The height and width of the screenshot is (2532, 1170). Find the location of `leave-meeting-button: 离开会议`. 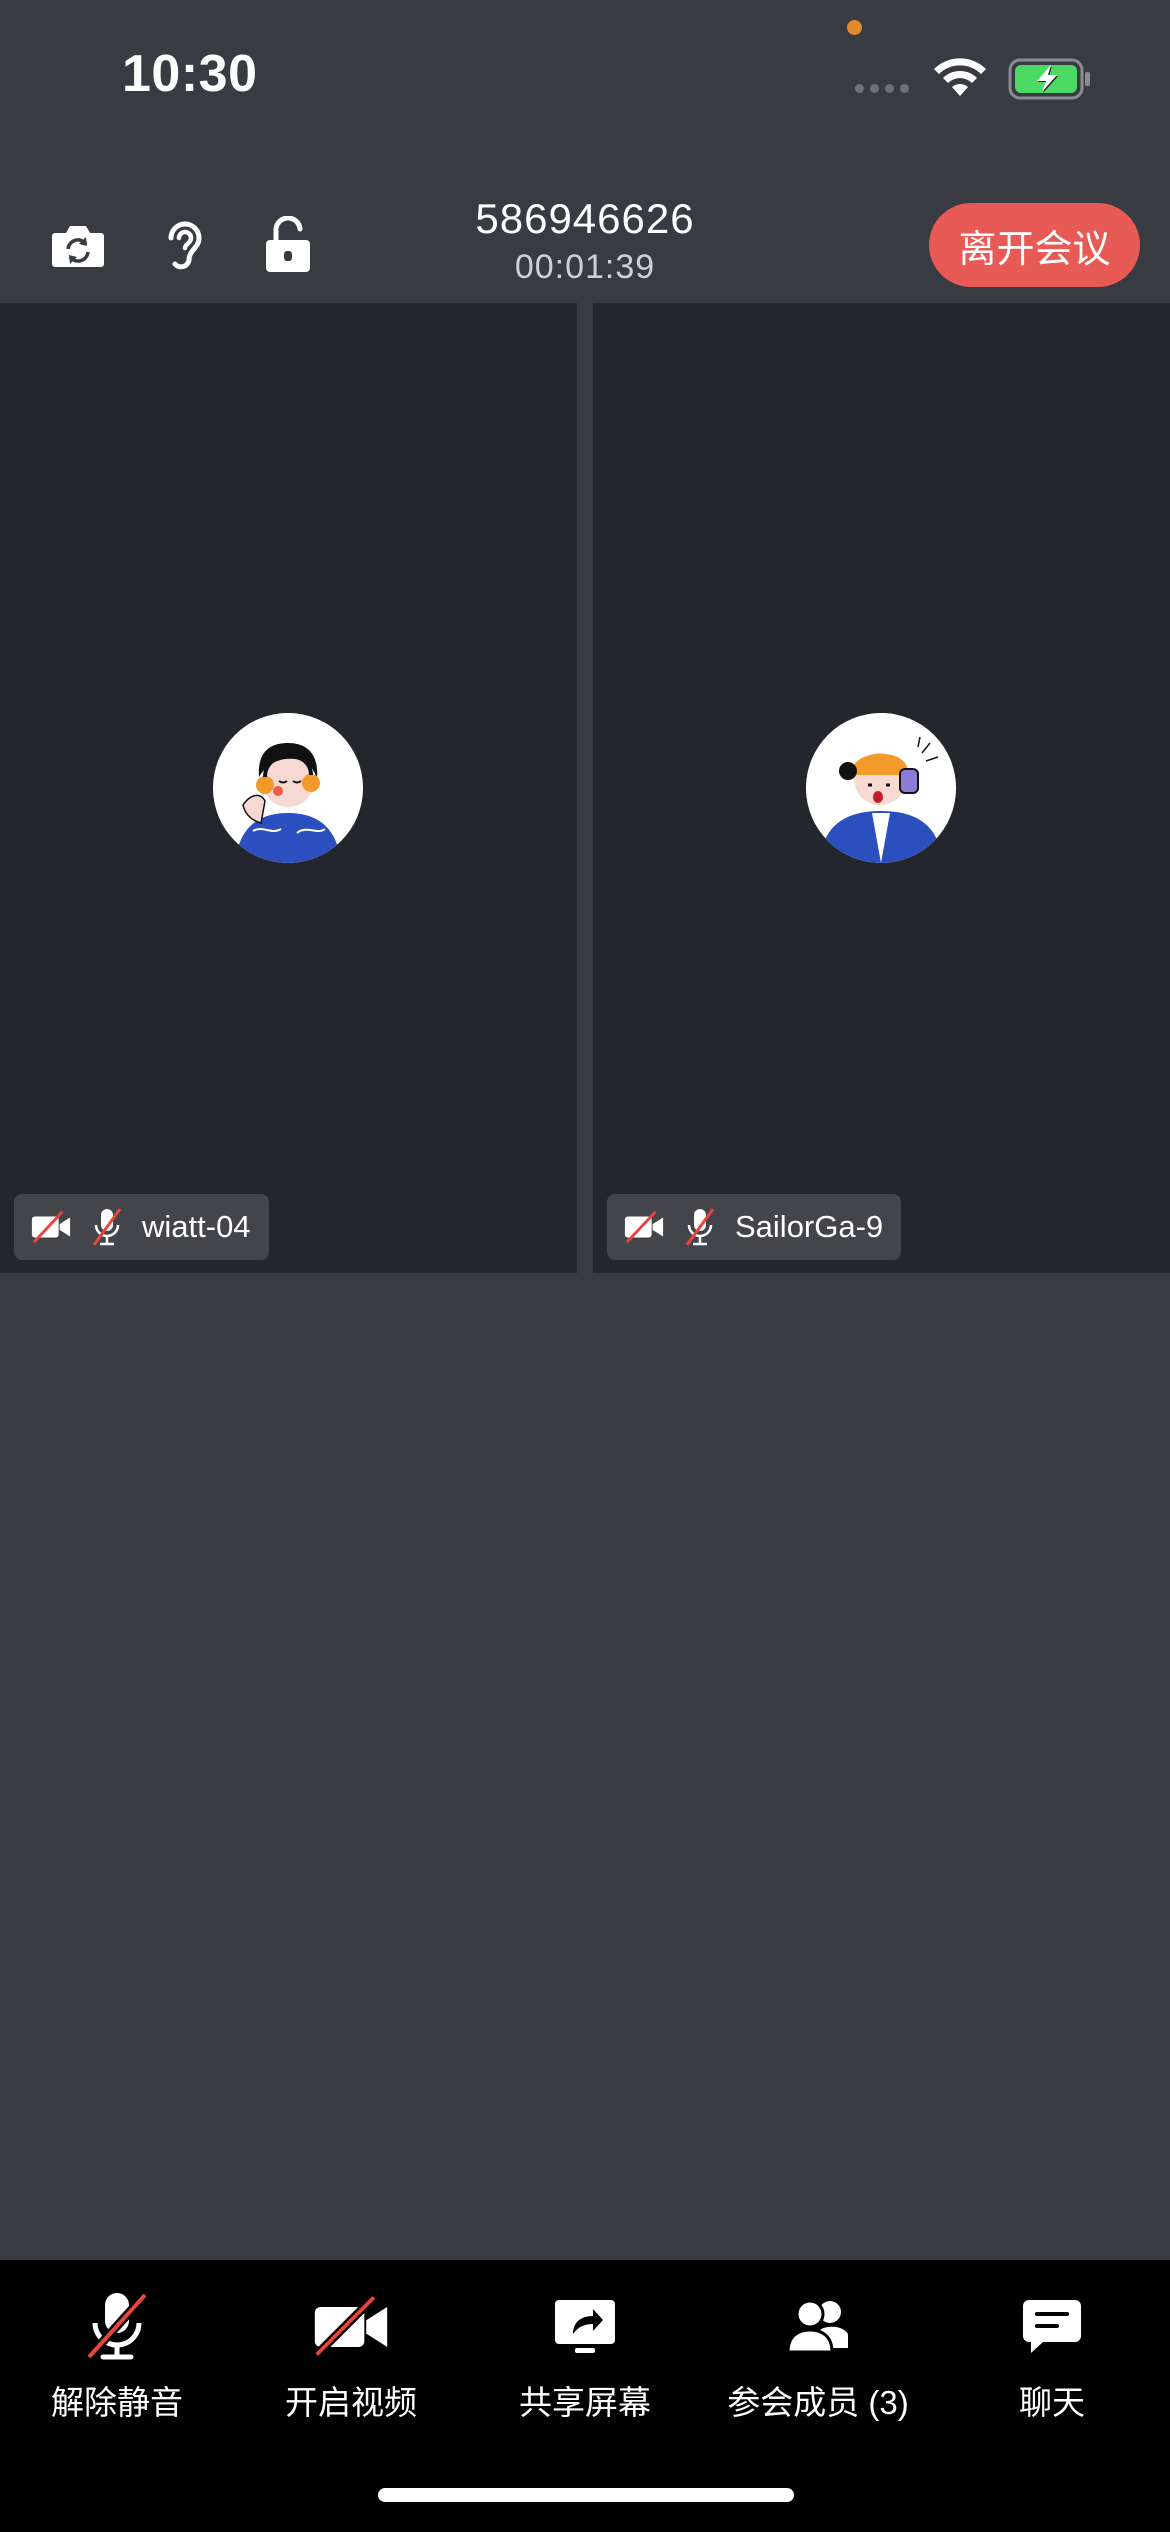

leave-meeting-button: 离开会议 is located at coordinates (1034, 245).